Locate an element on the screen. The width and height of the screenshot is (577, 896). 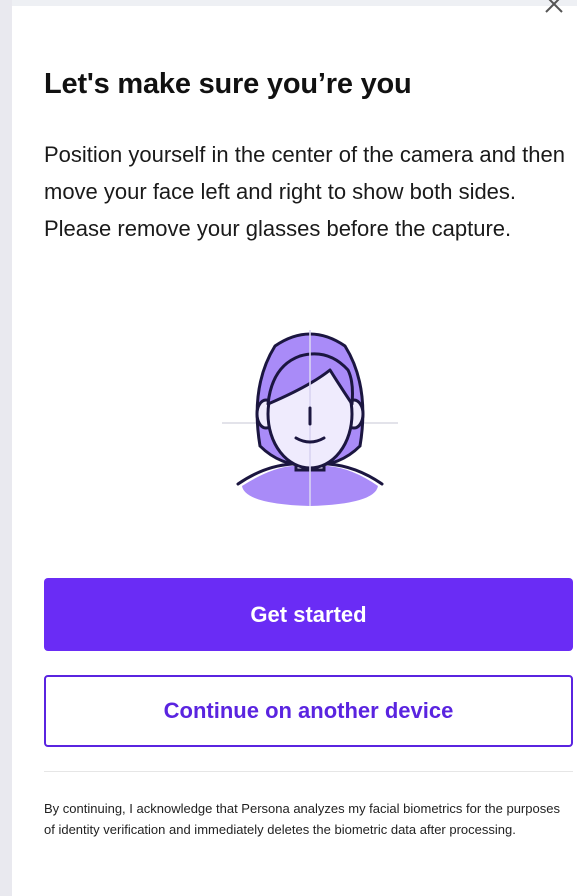
close-icon is located at coordinates (554, 8).